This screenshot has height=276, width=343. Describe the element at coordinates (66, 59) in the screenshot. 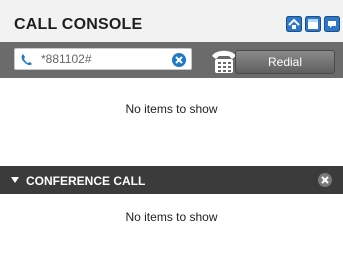

I see `phone-number-value: *881102#` at that location.